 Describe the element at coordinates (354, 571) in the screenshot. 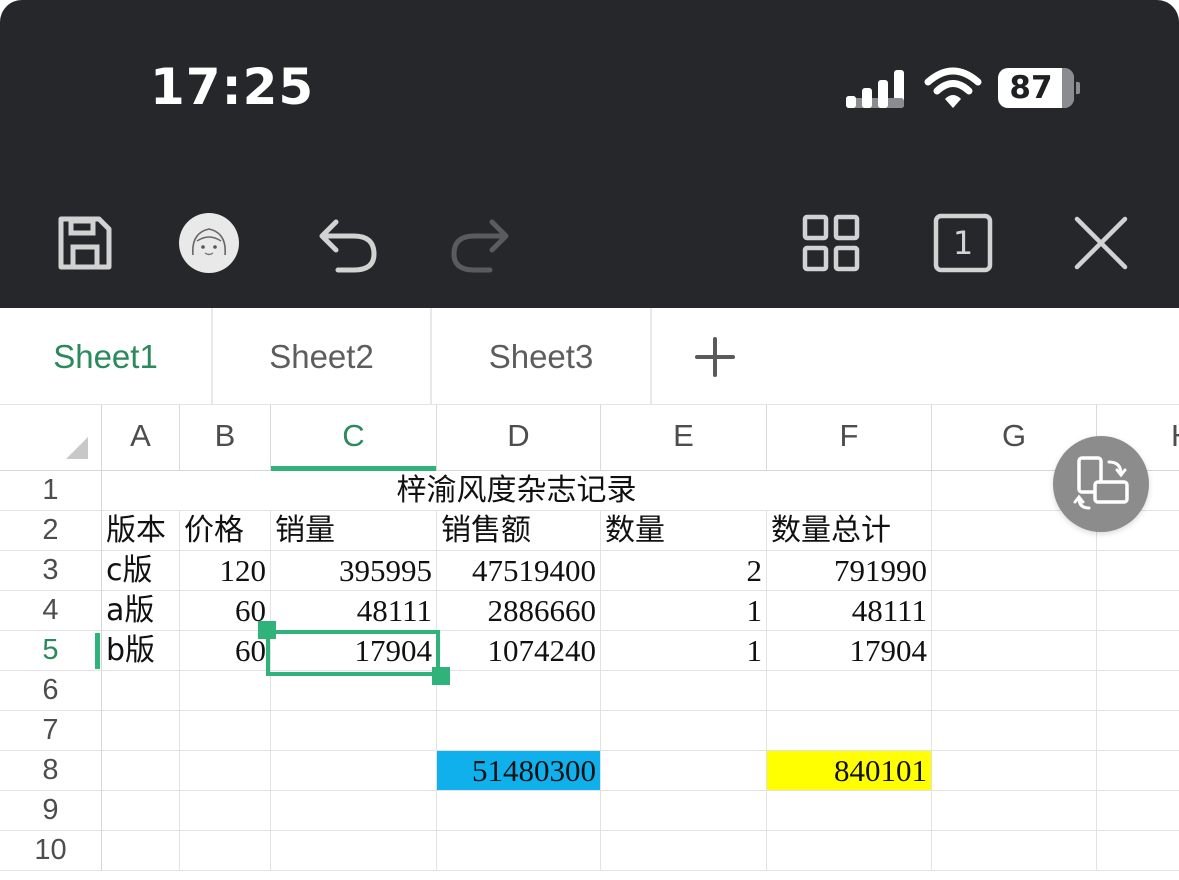

I see `cell-c3: 395995` at that location.